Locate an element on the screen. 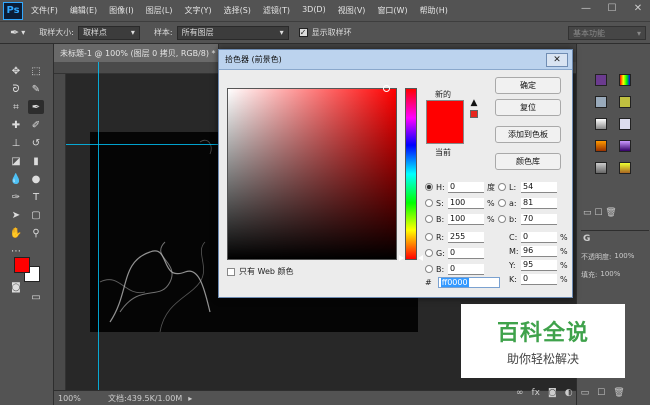 Image resolution: width=650 pixels, height=405 pixels. zoom-tool-icon: ⚲ is located at coordinates (36, 233).